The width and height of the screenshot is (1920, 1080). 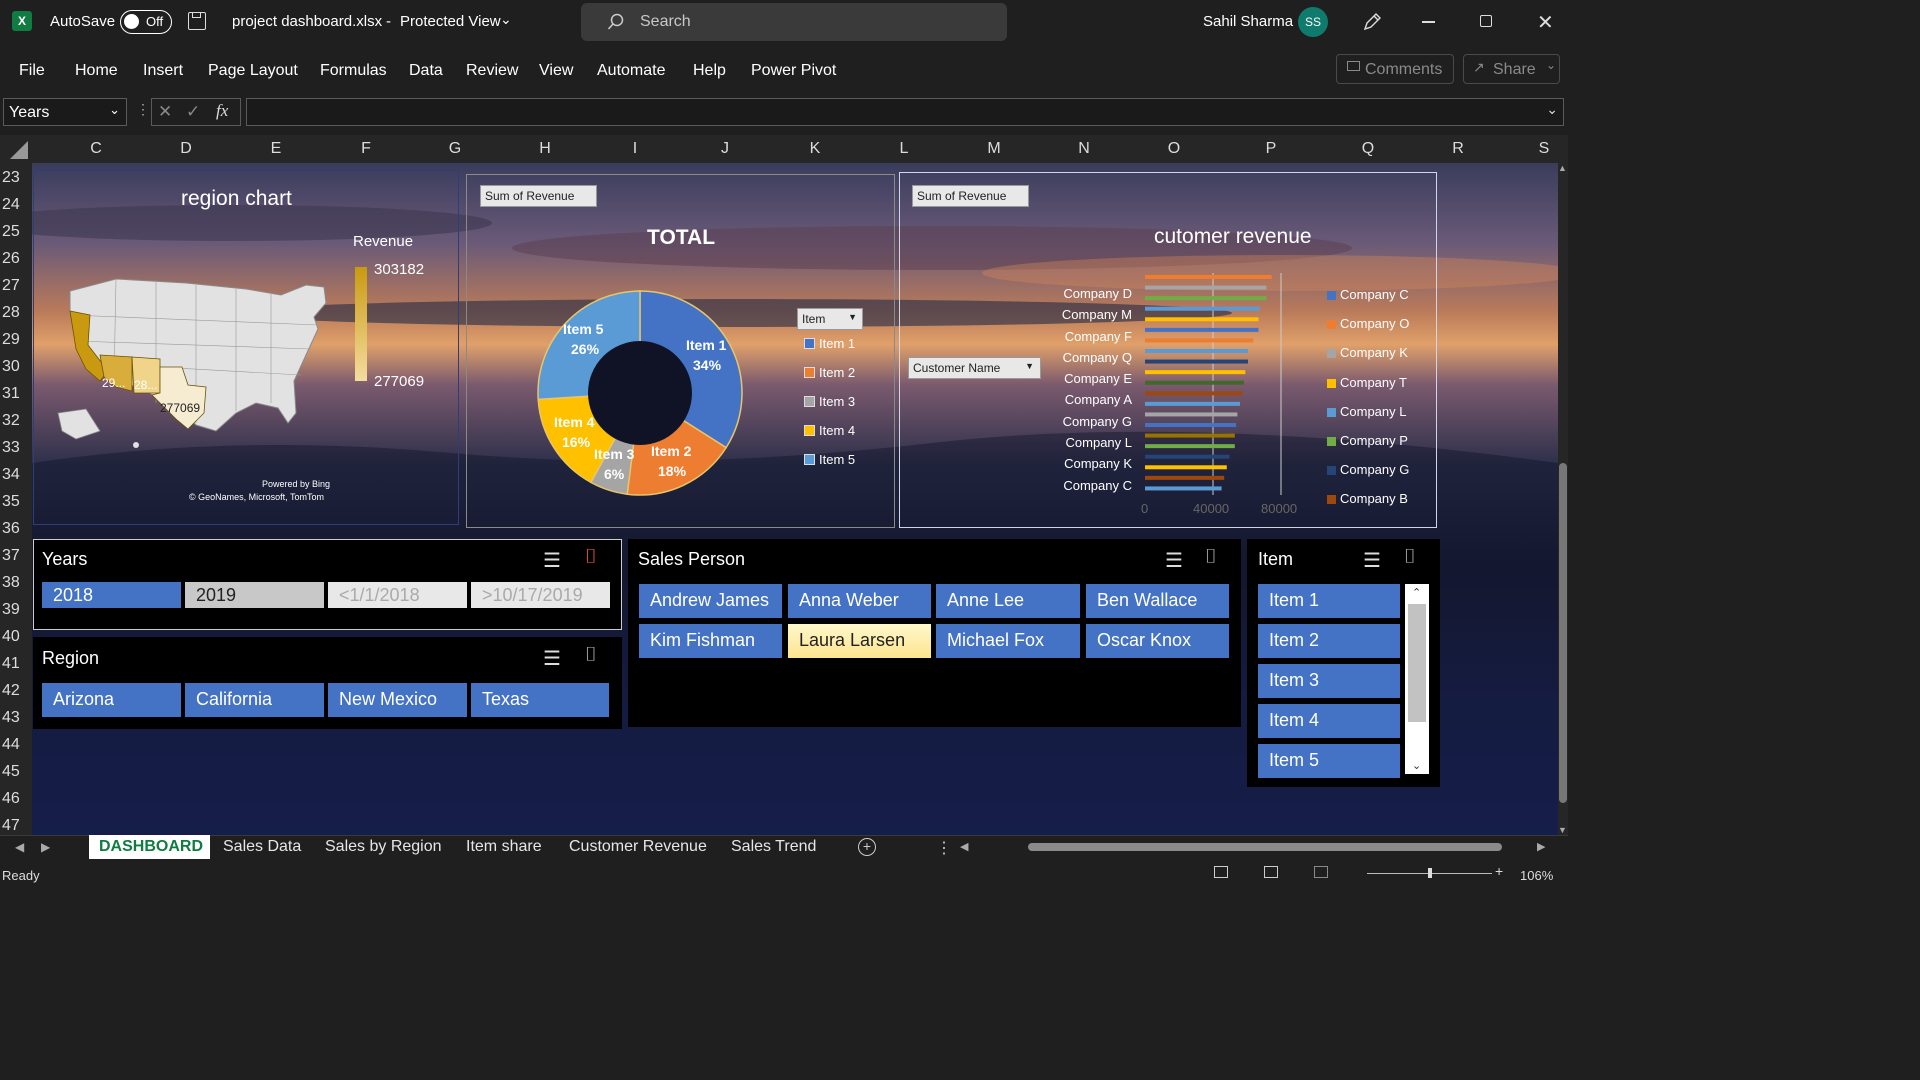 I want to click on item-filter-button: Item ▼, so click(x=830, y=319).